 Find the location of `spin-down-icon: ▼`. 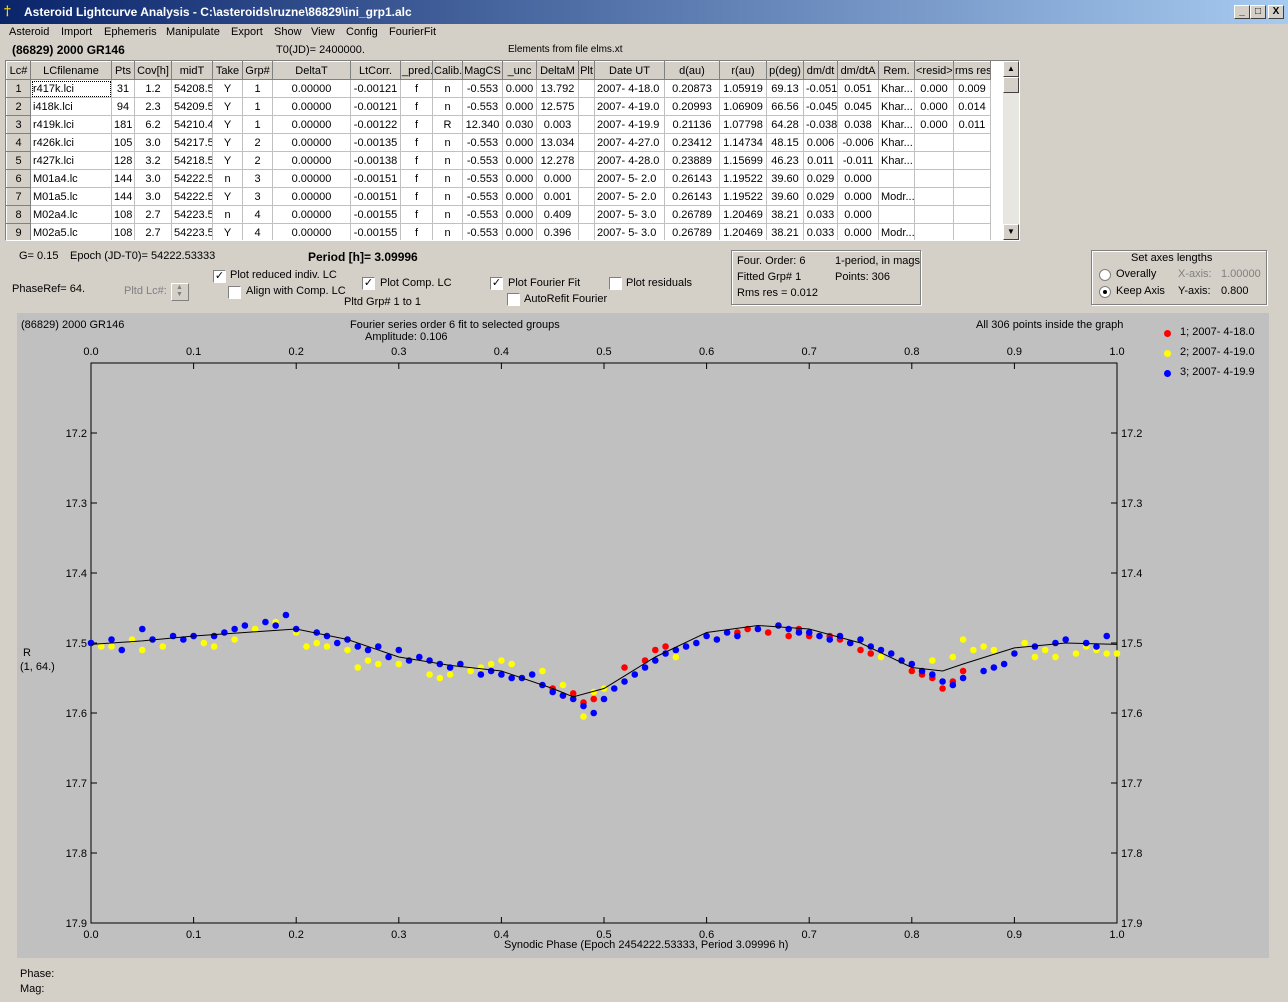

spin-down-icon: ▼ is located at coordinates (179, 294).